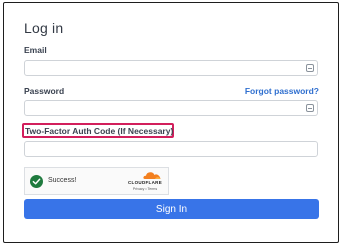 This screenshot has width=344, height=247. I want to click on captcha-widget: Success! CLOUDFLARE Privacy • Terms, so click(96, 181).